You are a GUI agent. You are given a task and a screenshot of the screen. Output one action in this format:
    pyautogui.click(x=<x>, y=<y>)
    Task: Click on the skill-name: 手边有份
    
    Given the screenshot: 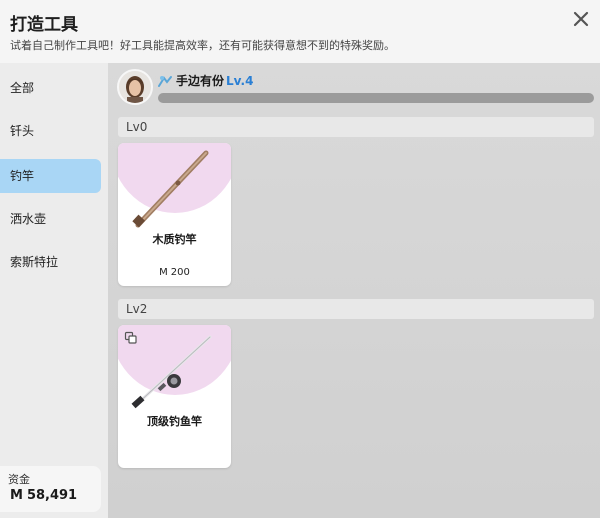 What is the action you would take?
    pyautogui.click(x=200, y=81)
    